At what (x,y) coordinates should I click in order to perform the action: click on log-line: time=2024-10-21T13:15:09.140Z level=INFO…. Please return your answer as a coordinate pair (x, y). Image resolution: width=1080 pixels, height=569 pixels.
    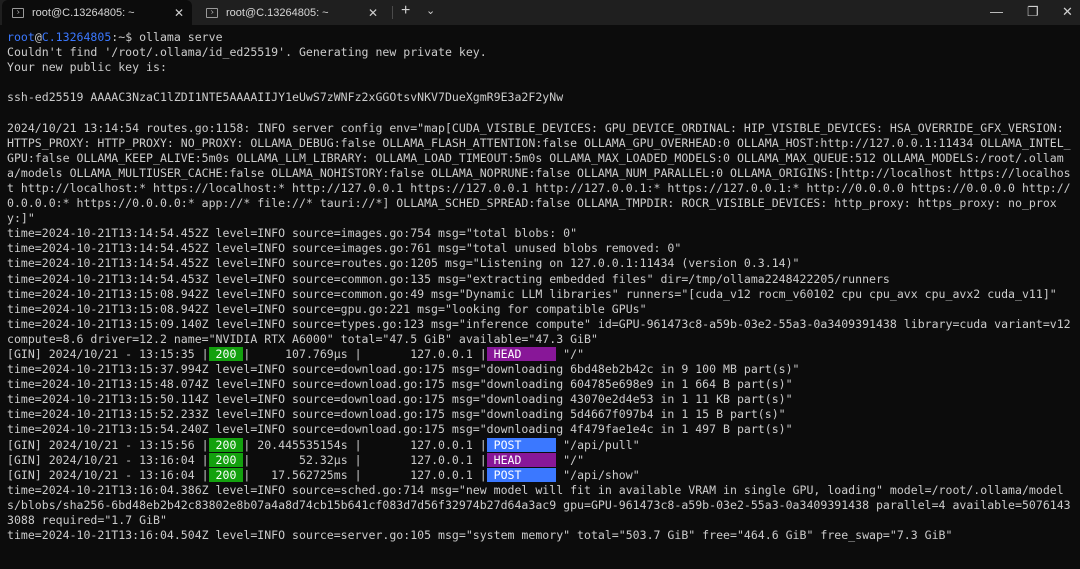
    Looking at the image, I should click on (542, 331).